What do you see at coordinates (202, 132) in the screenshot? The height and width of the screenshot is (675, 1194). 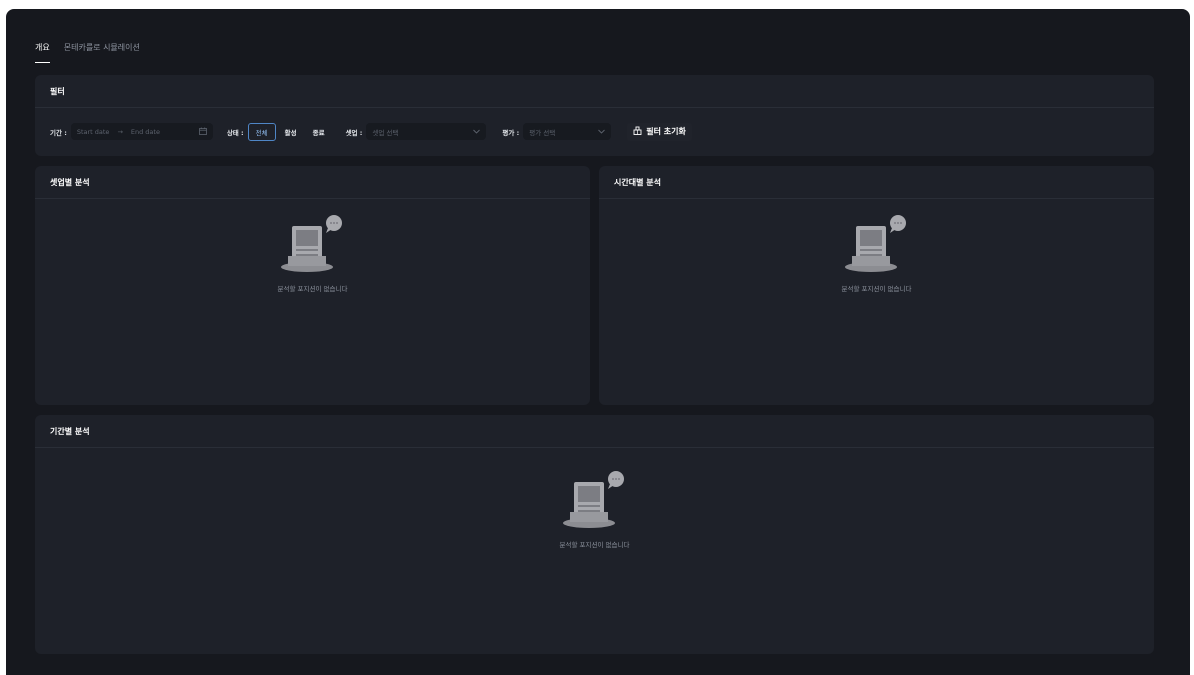 I see `calendar-icon` at bounding box center [202, 132].